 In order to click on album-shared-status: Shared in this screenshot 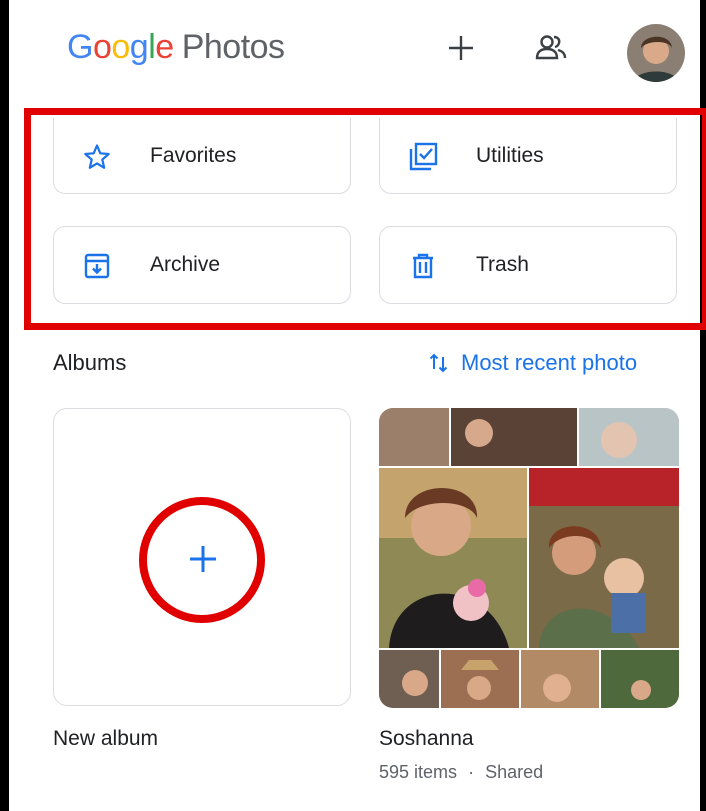, I will do `click(514, 772)`.